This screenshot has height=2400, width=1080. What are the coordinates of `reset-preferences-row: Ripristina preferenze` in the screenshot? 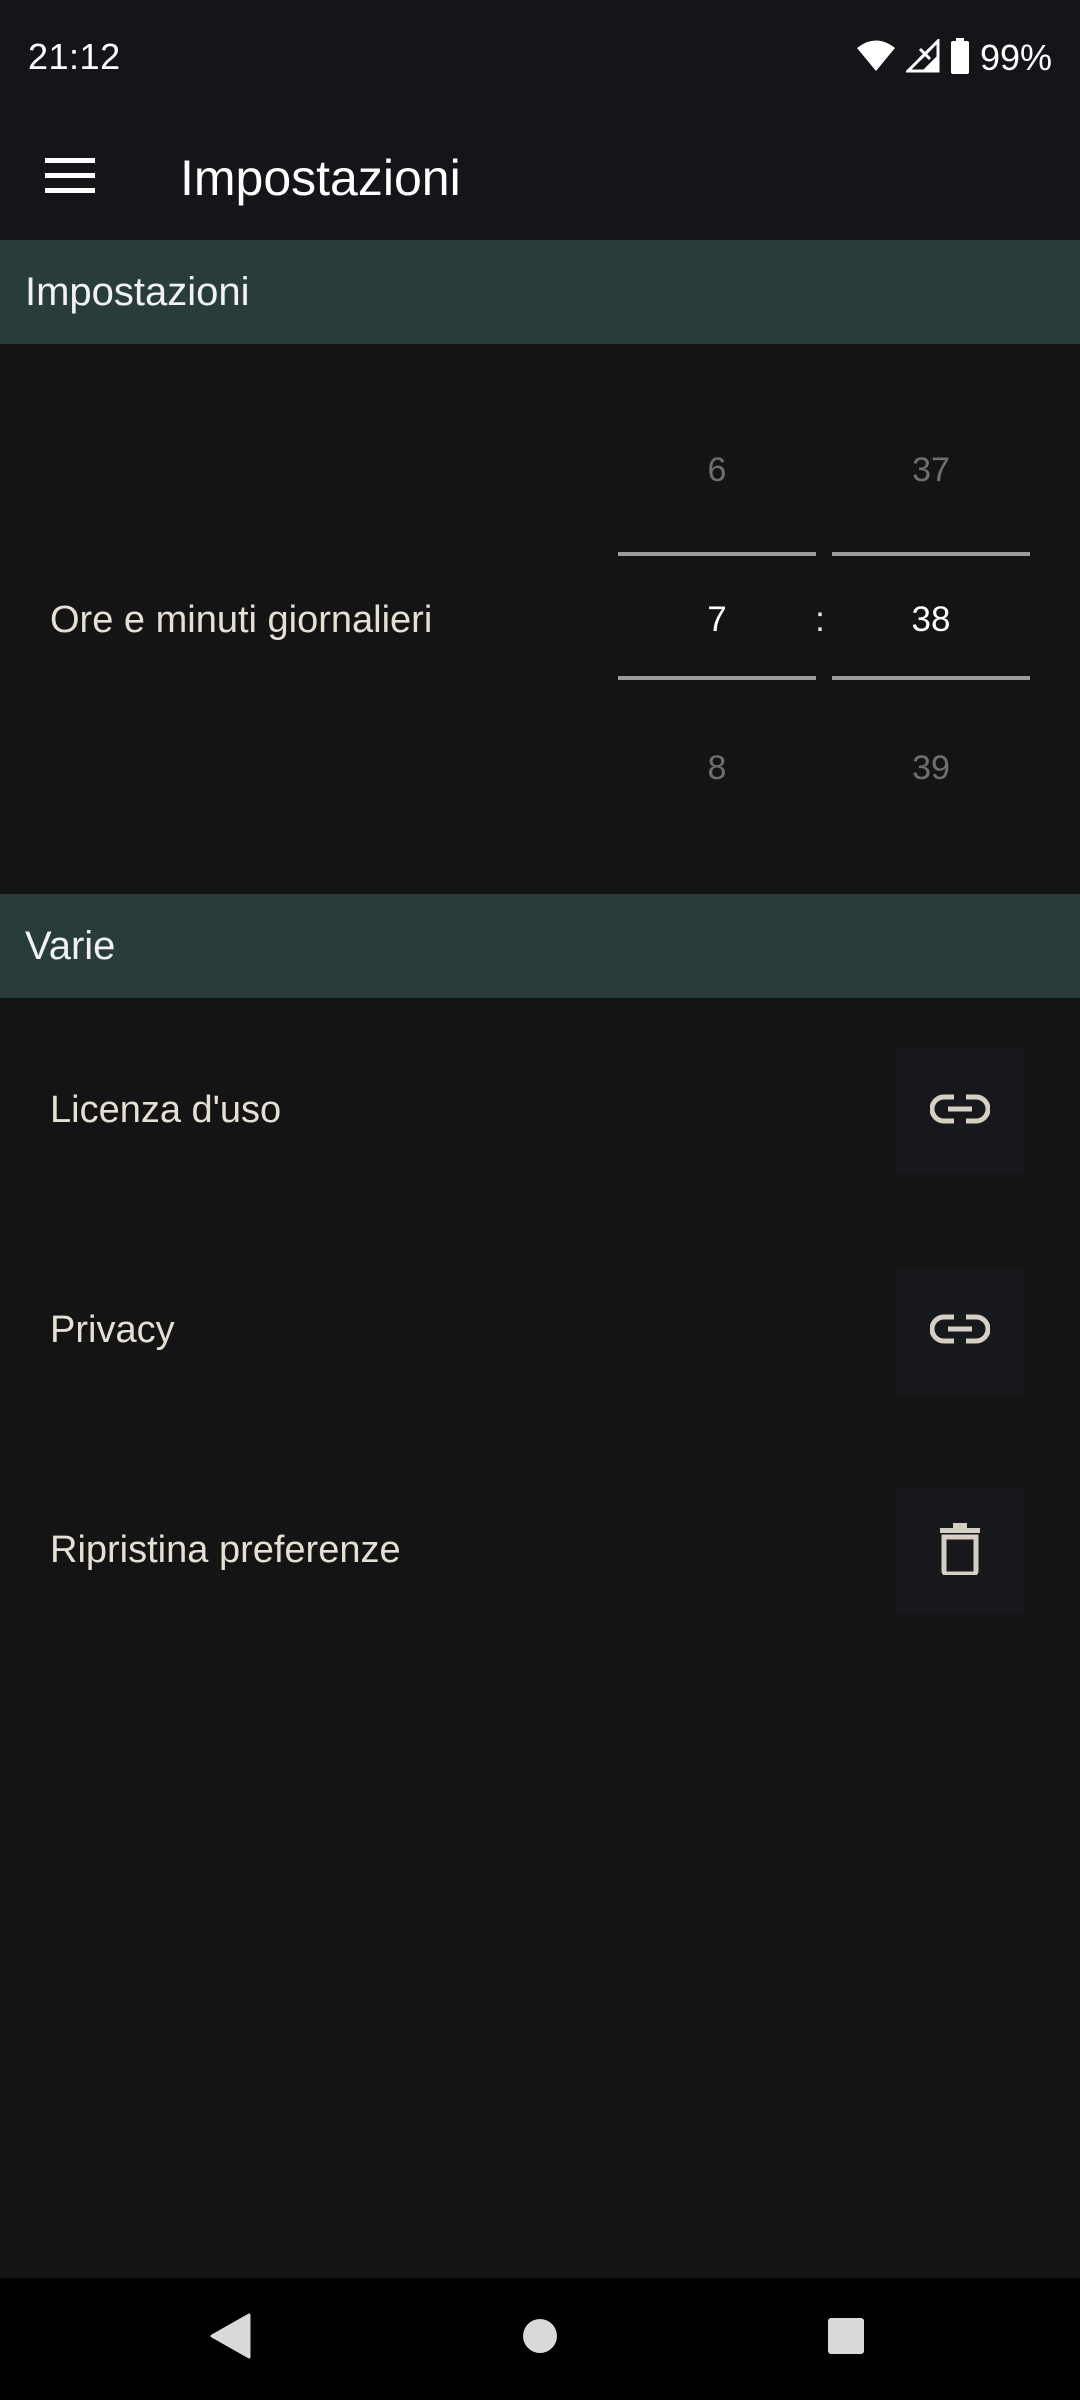 It's located at (540, 1550).